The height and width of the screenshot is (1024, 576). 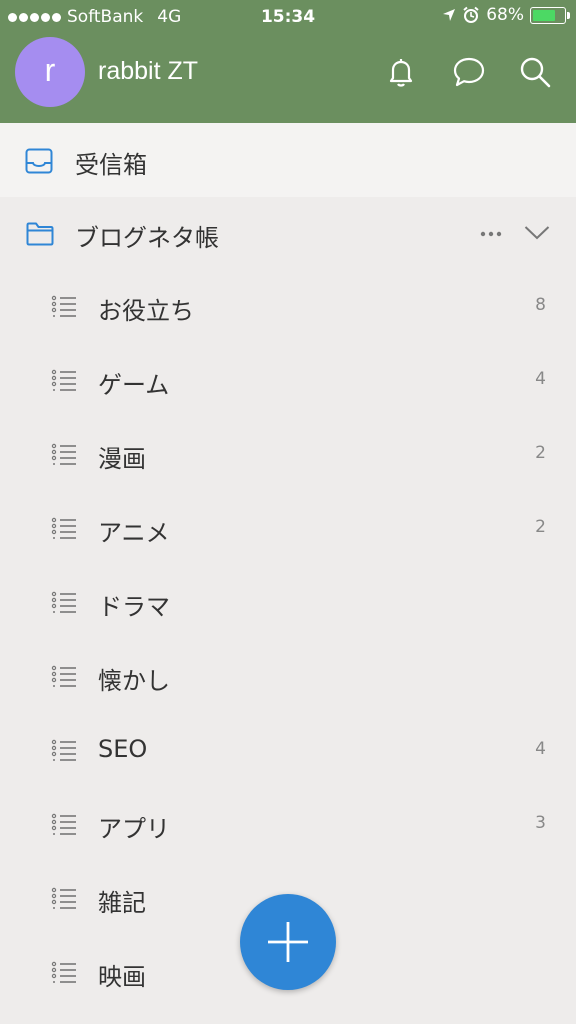 I want to click on app-header: SoftBank 4G 15:34 68% r rabbit ZT, so click(x=288, y=61).